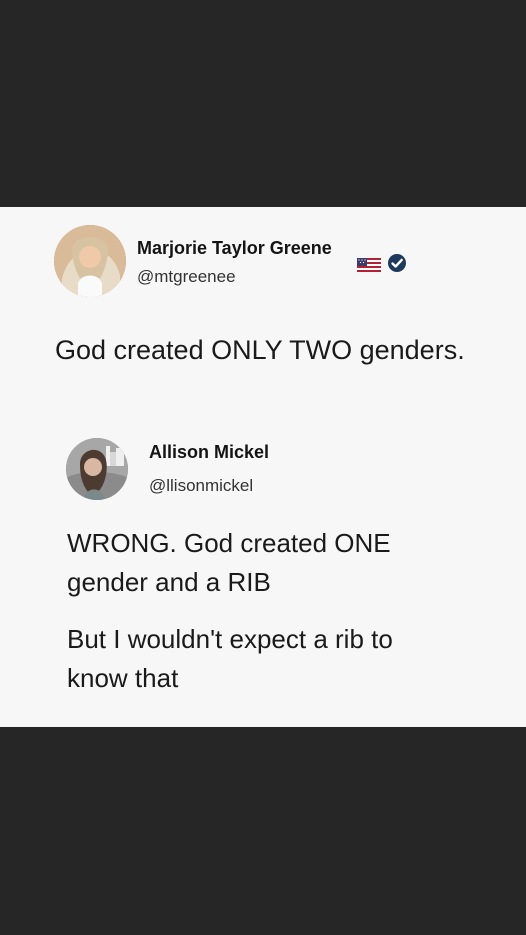  I want to click on username: @llisonmickel, so click(201, 486).